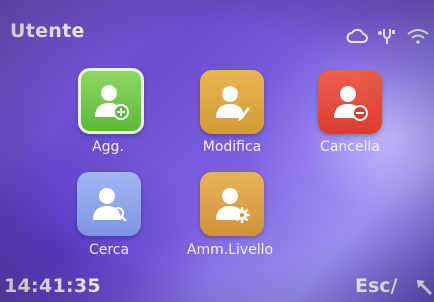 The height and width of the screenshot is (302, 434). What do you see at coordinates (47, 31) in the screenshot?
I see `screen-title: Utente` at bounding box center [47, 31].